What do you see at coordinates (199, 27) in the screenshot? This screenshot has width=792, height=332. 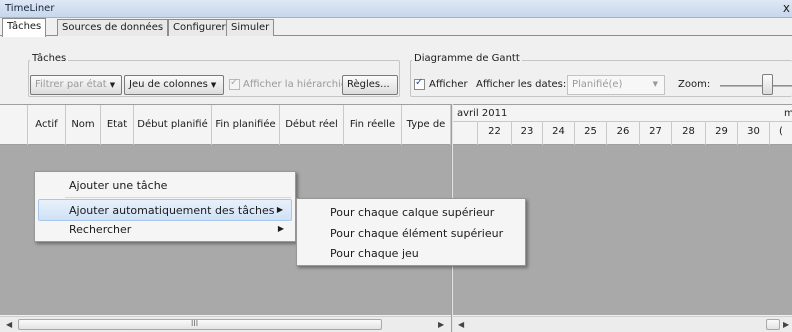 I see `tab-configurer: Configurer` at bounding box center [199, 27].